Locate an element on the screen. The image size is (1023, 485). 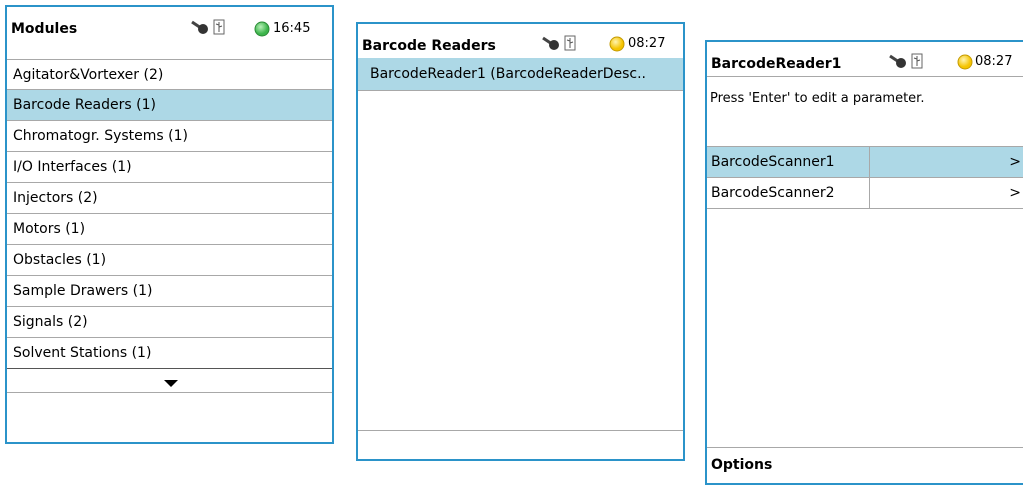
scroll-down-arrow-icon is located at coordinates (171, 382).